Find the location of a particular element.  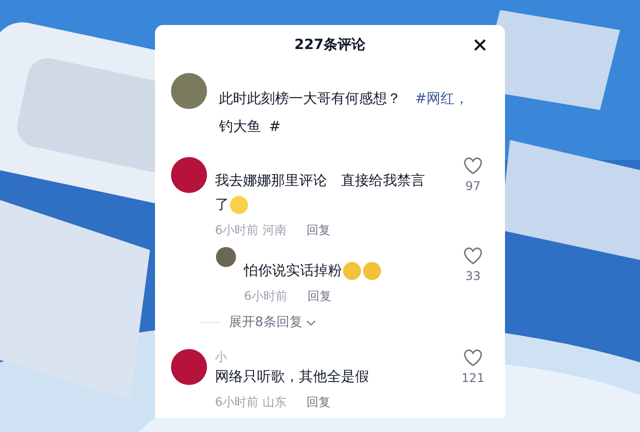

expand-replies-button: 展开8条回复 is located at coordinates (272, 322).